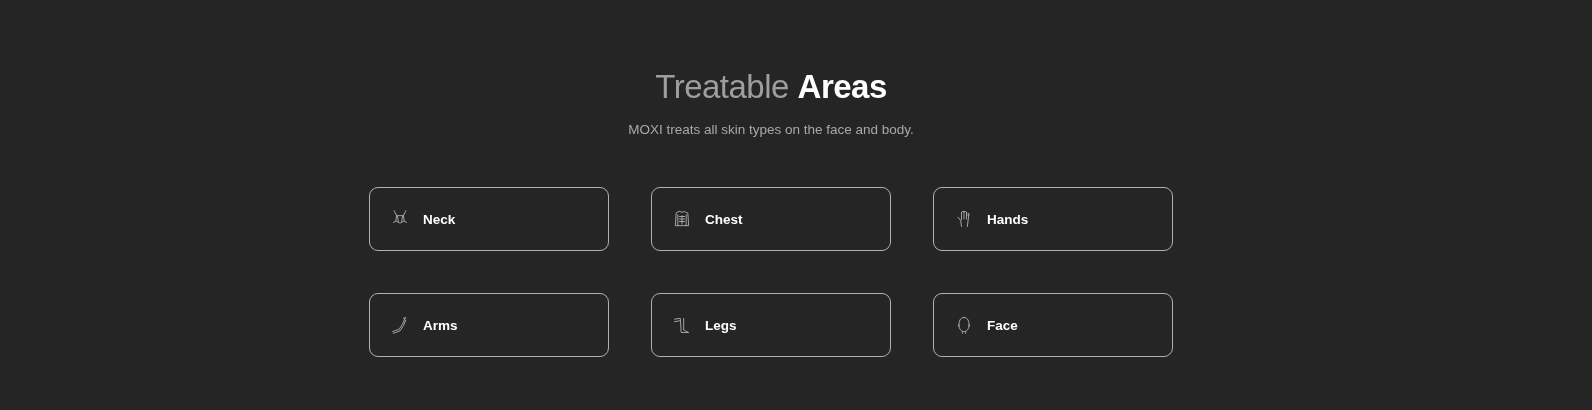 The height and width of the screenshot is (410, 1592). Describe the element at coordinates (771, 219) in the screenshot. I see `area-card: Chest` at that location.